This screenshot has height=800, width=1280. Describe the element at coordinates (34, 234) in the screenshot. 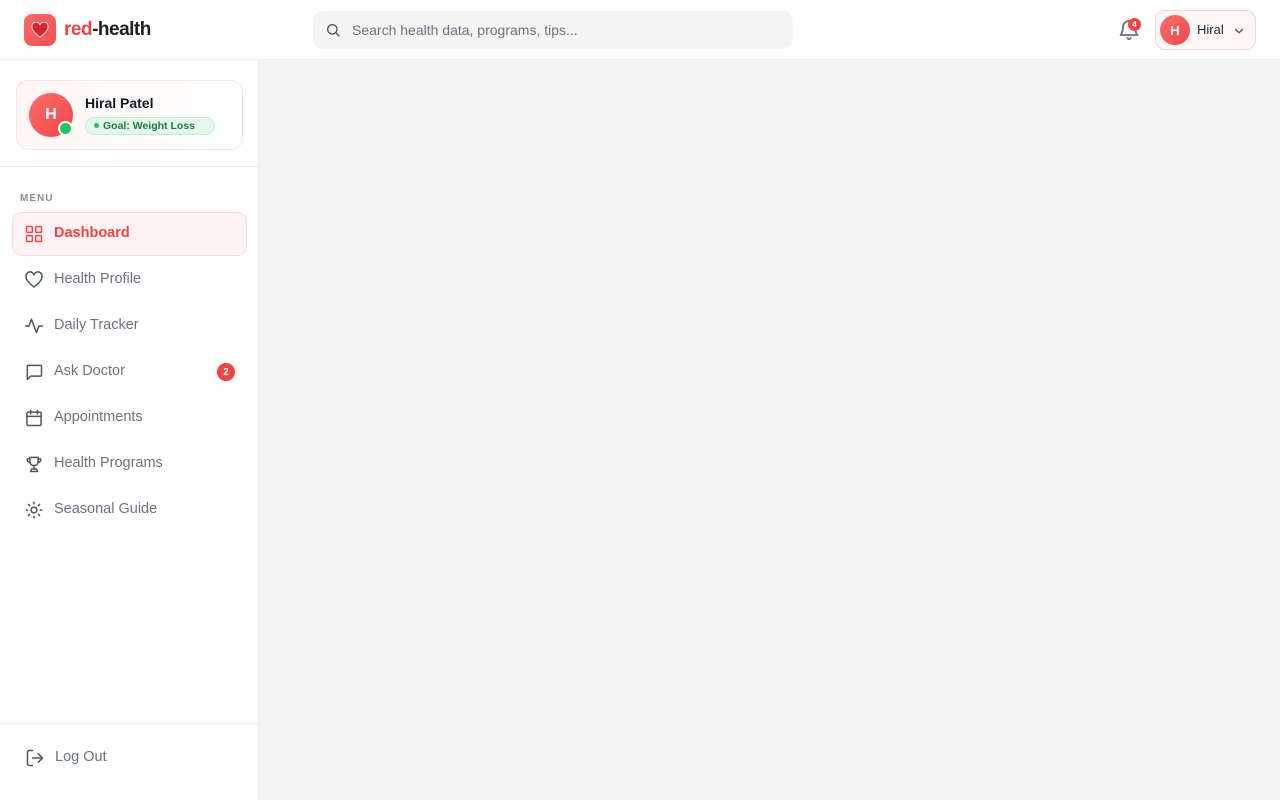

I see `grid-icon` at that location.